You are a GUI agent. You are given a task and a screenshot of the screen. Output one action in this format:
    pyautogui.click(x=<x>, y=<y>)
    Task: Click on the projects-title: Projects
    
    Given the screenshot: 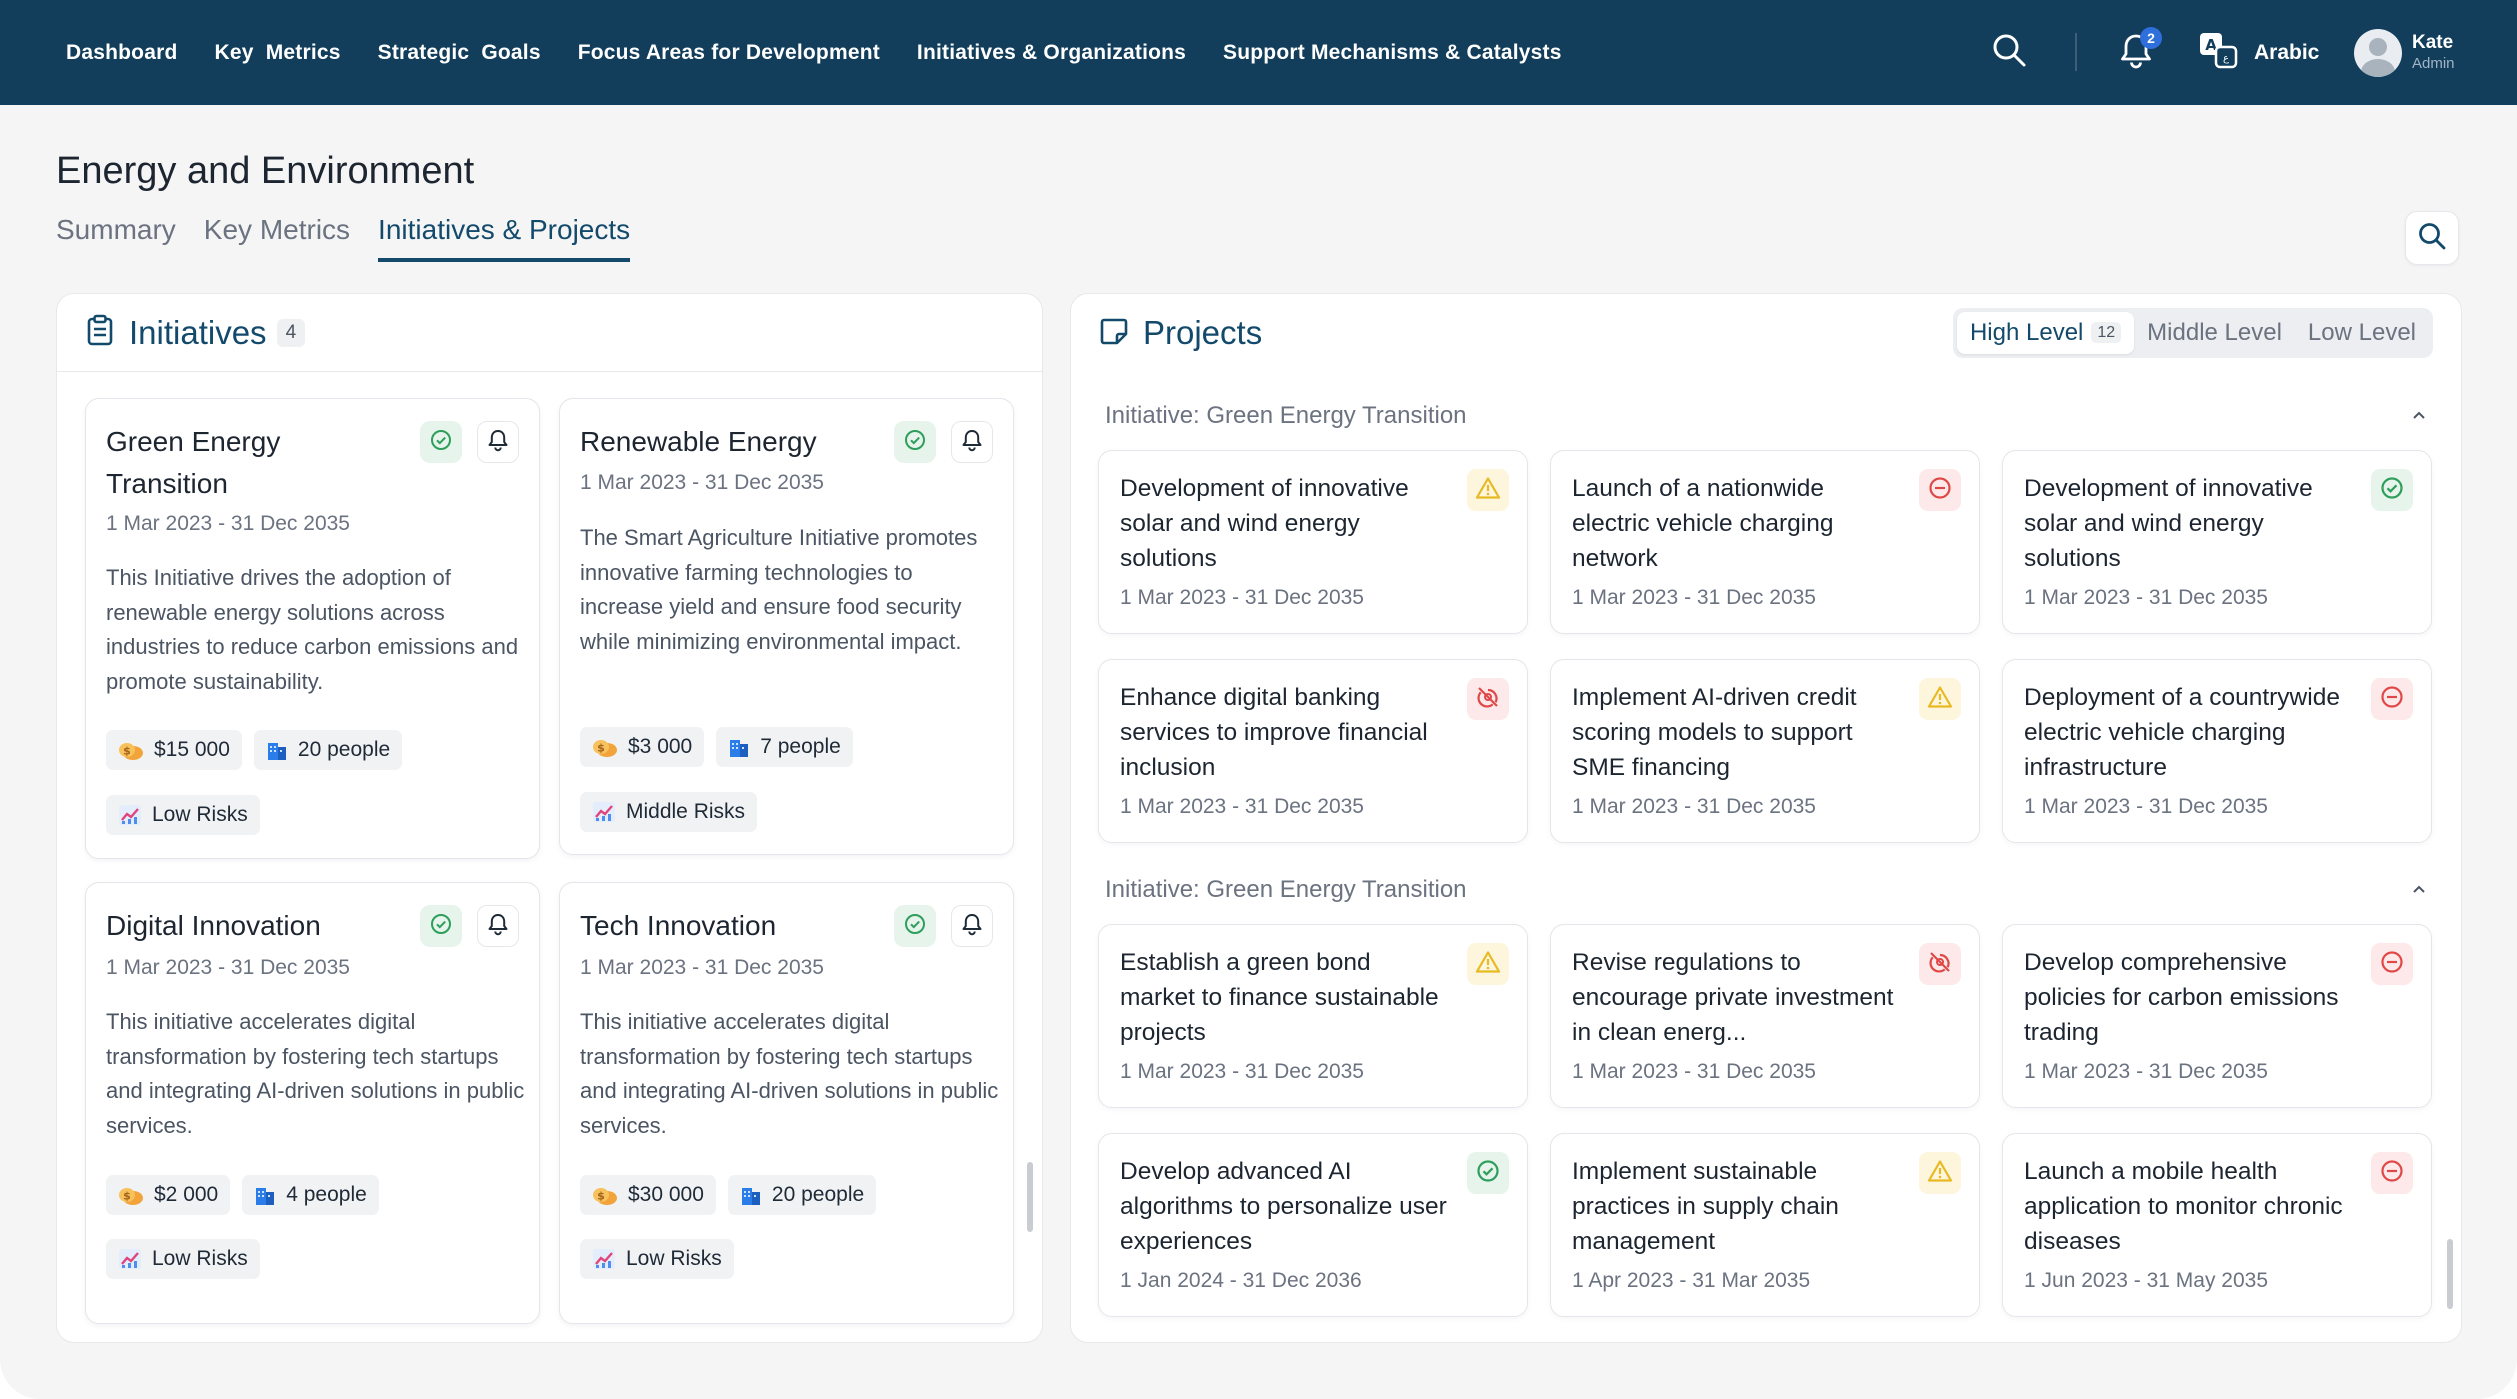 What is the action you would take?
    pyautogui.click(x=1203, y=332)
    